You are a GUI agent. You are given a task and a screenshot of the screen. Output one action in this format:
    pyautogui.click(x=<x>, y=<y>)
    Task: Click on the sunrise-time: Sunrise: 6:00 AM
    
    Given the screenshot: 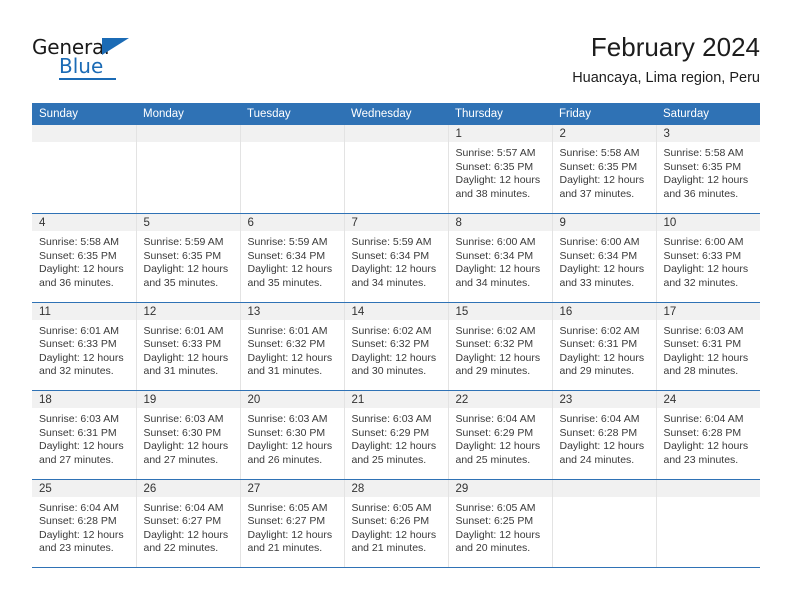 What is the action you would take?
    pyautogui.click(x=599, y=242)
    